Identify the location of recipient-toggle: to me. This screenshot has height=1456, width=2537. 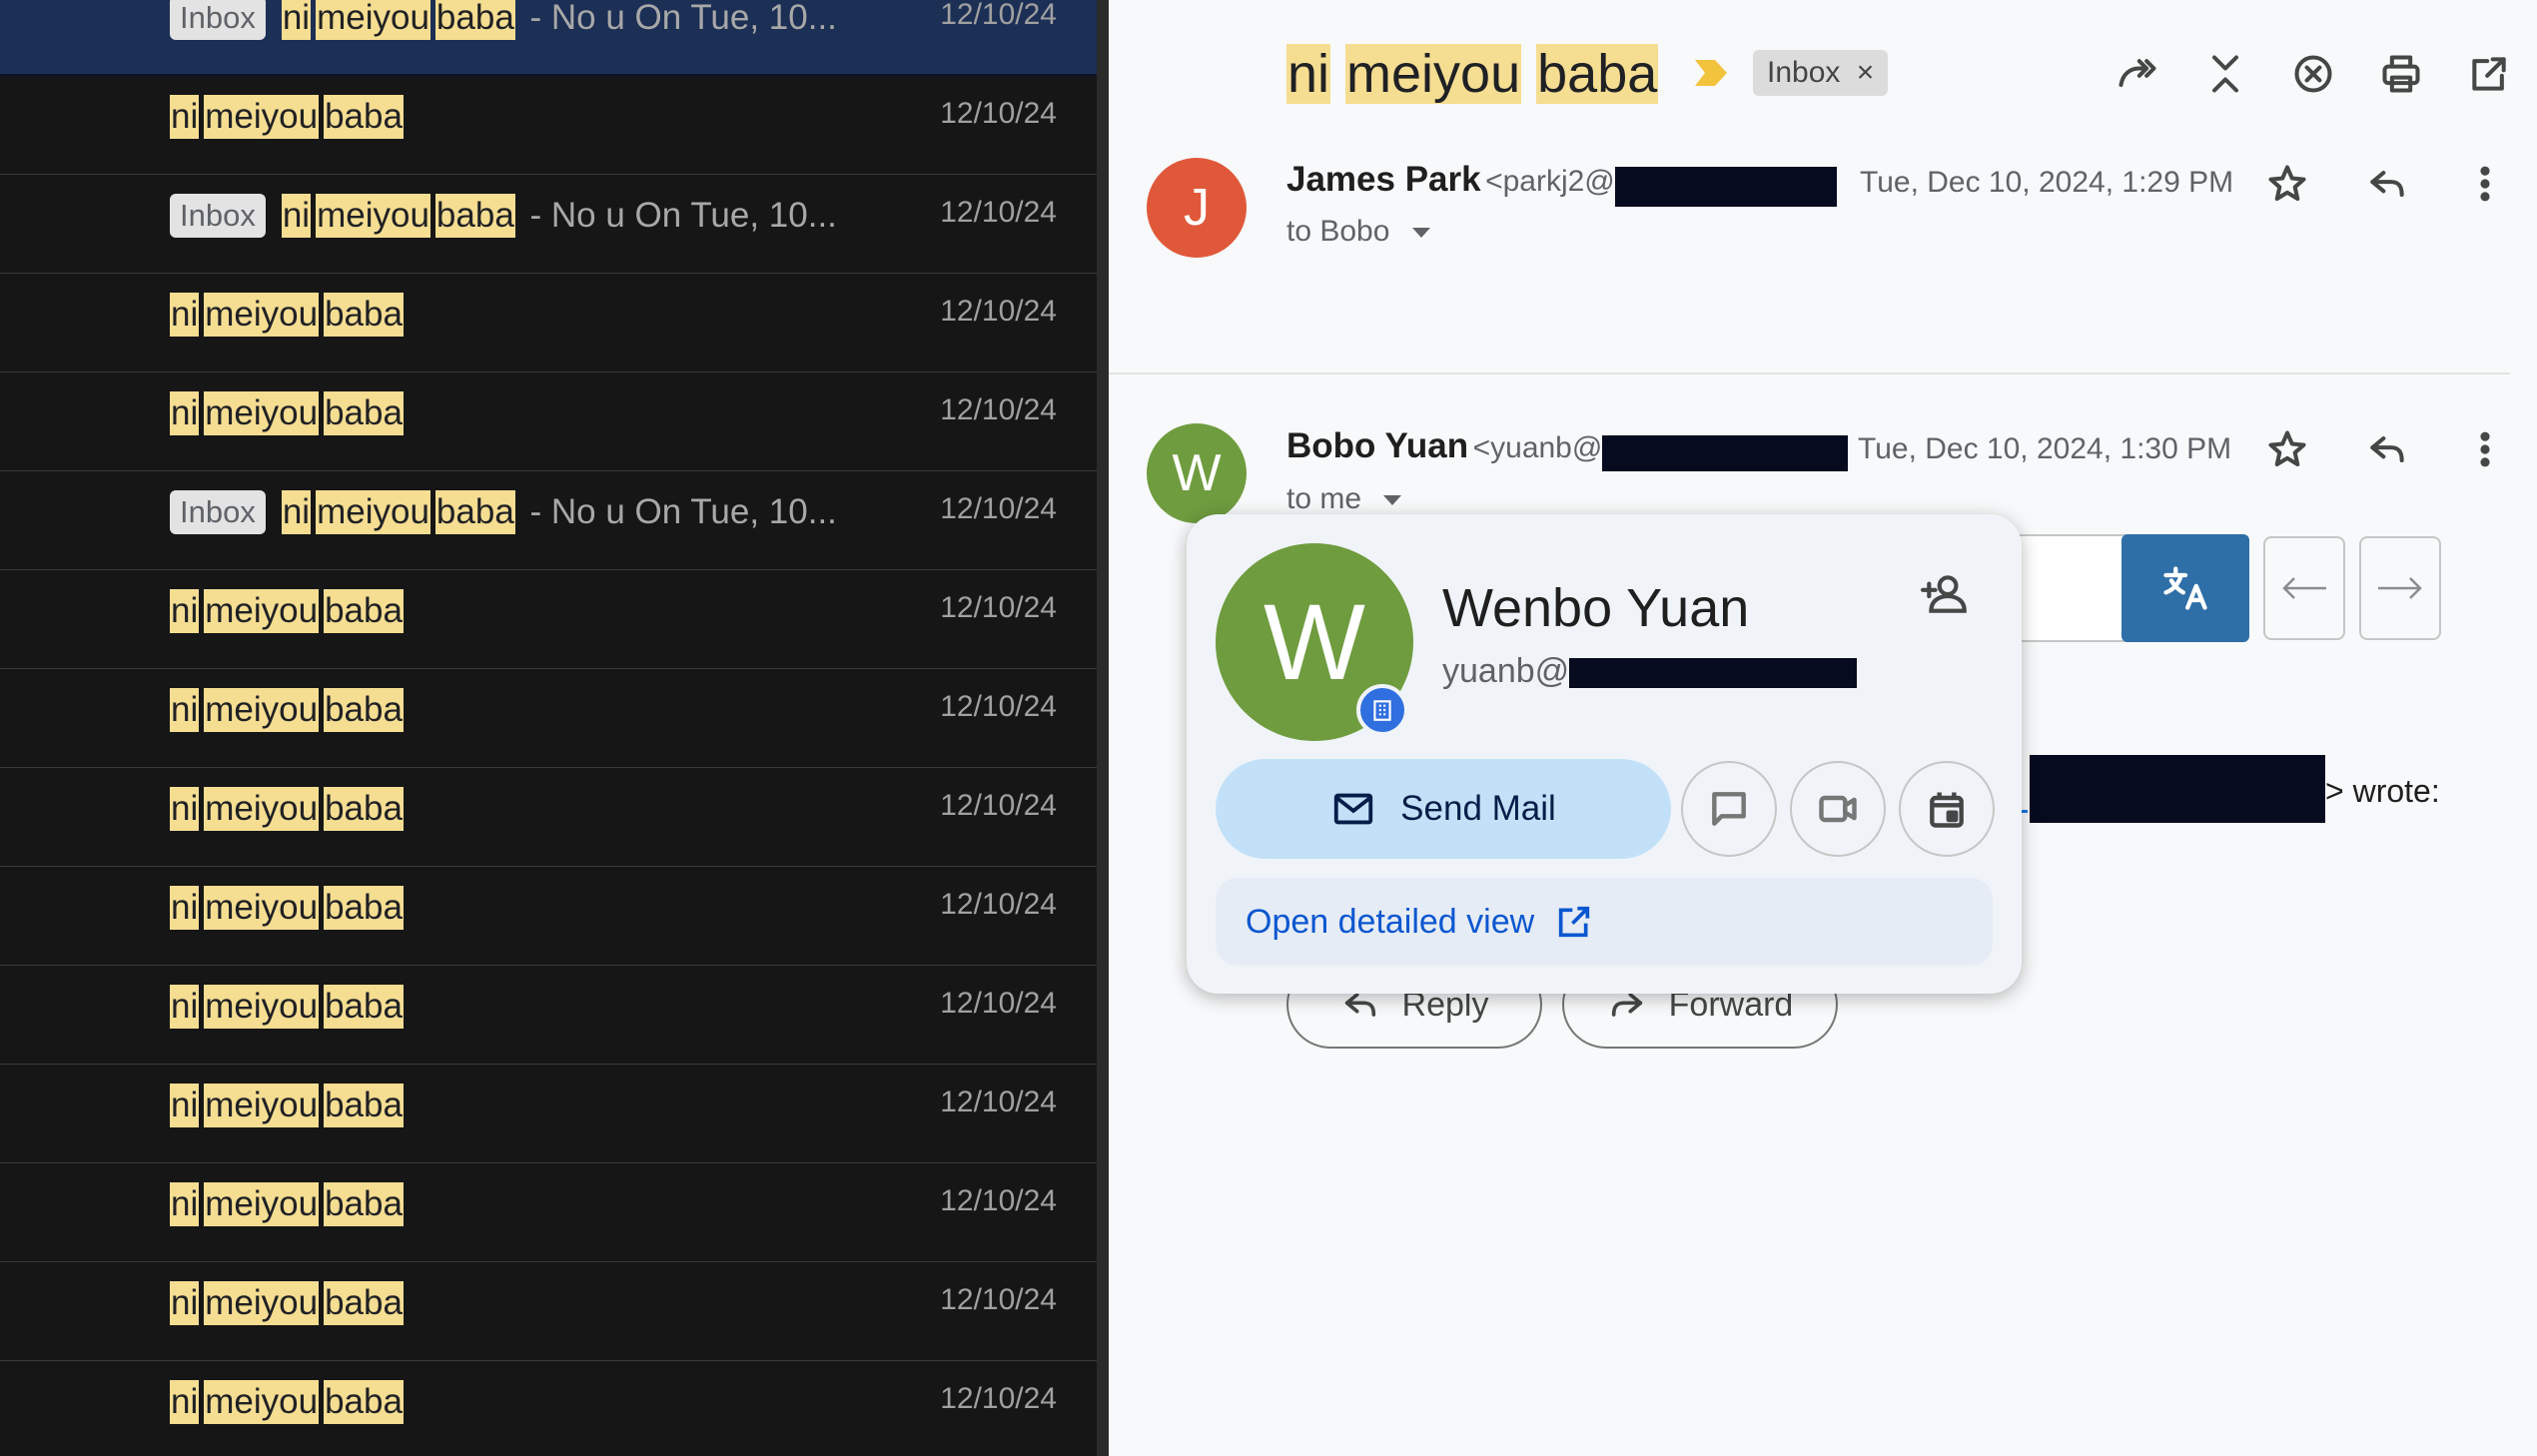
(1344, 499).